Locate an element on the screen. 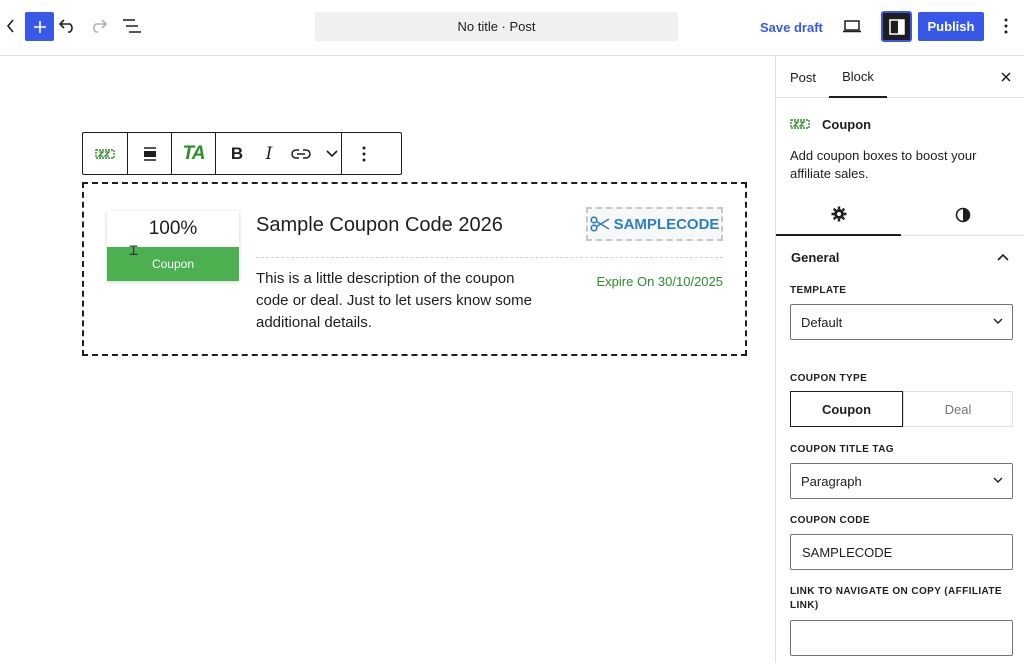 The image size is (1024, 663). coupon-type-option-deal: Deal is located at coordinates (958, 409).